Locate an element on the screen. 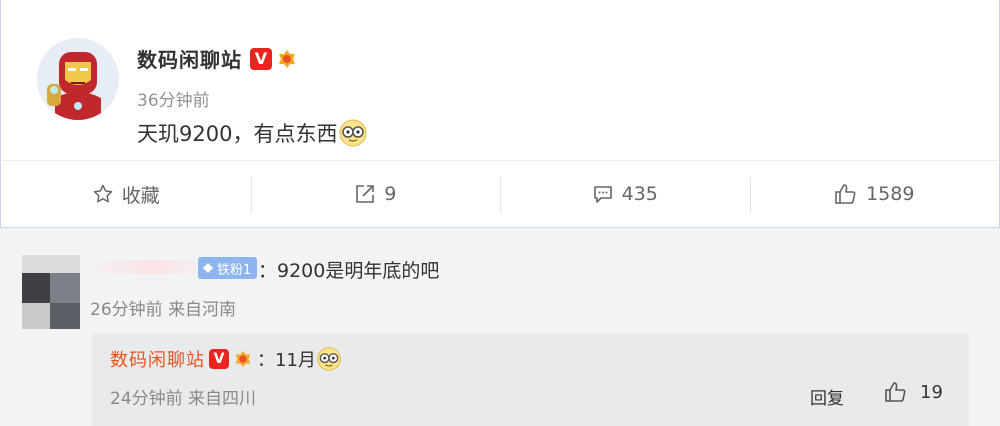 Image resolution: width=1000 pixels, height=426 pixels. post-author-row: 数码闲聊站 V is located at coordinates (217, 58).